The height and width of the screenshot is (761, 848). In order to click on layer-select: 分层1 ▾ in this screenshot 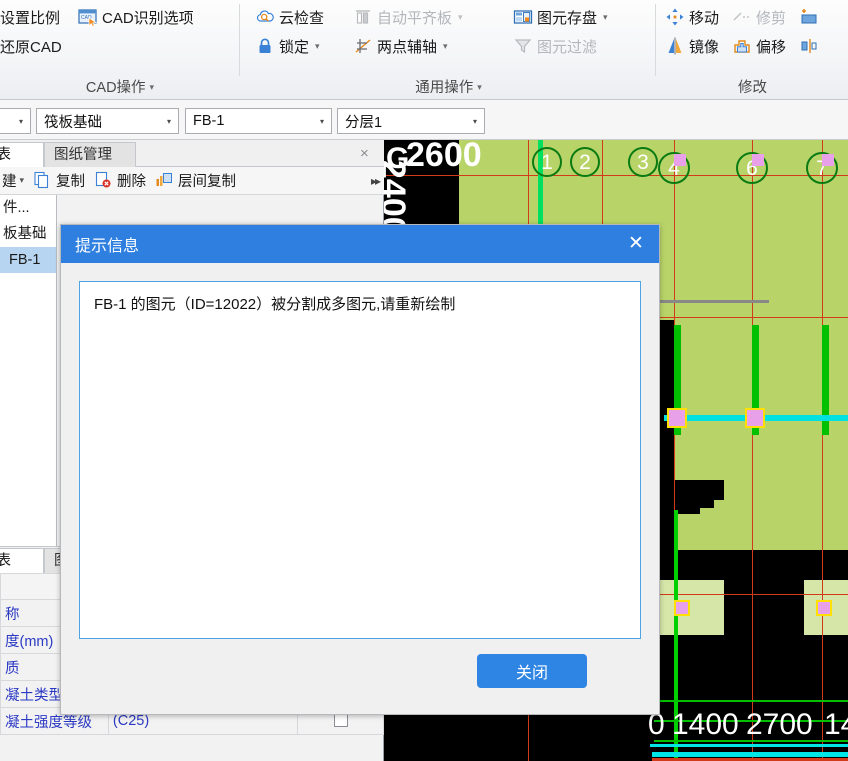, I will do `click(411, 121)`.